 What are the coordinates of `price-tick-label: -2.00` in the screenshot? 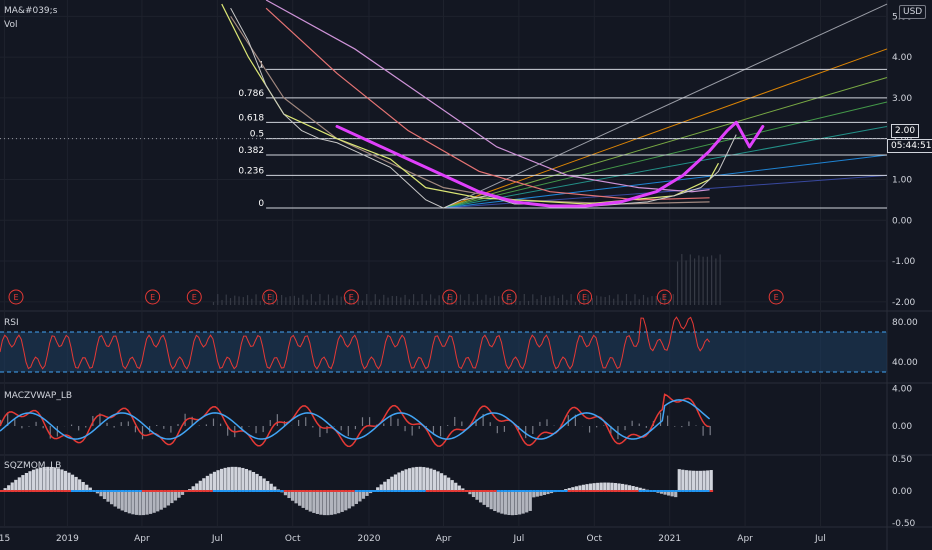 It's located at (904, 303).